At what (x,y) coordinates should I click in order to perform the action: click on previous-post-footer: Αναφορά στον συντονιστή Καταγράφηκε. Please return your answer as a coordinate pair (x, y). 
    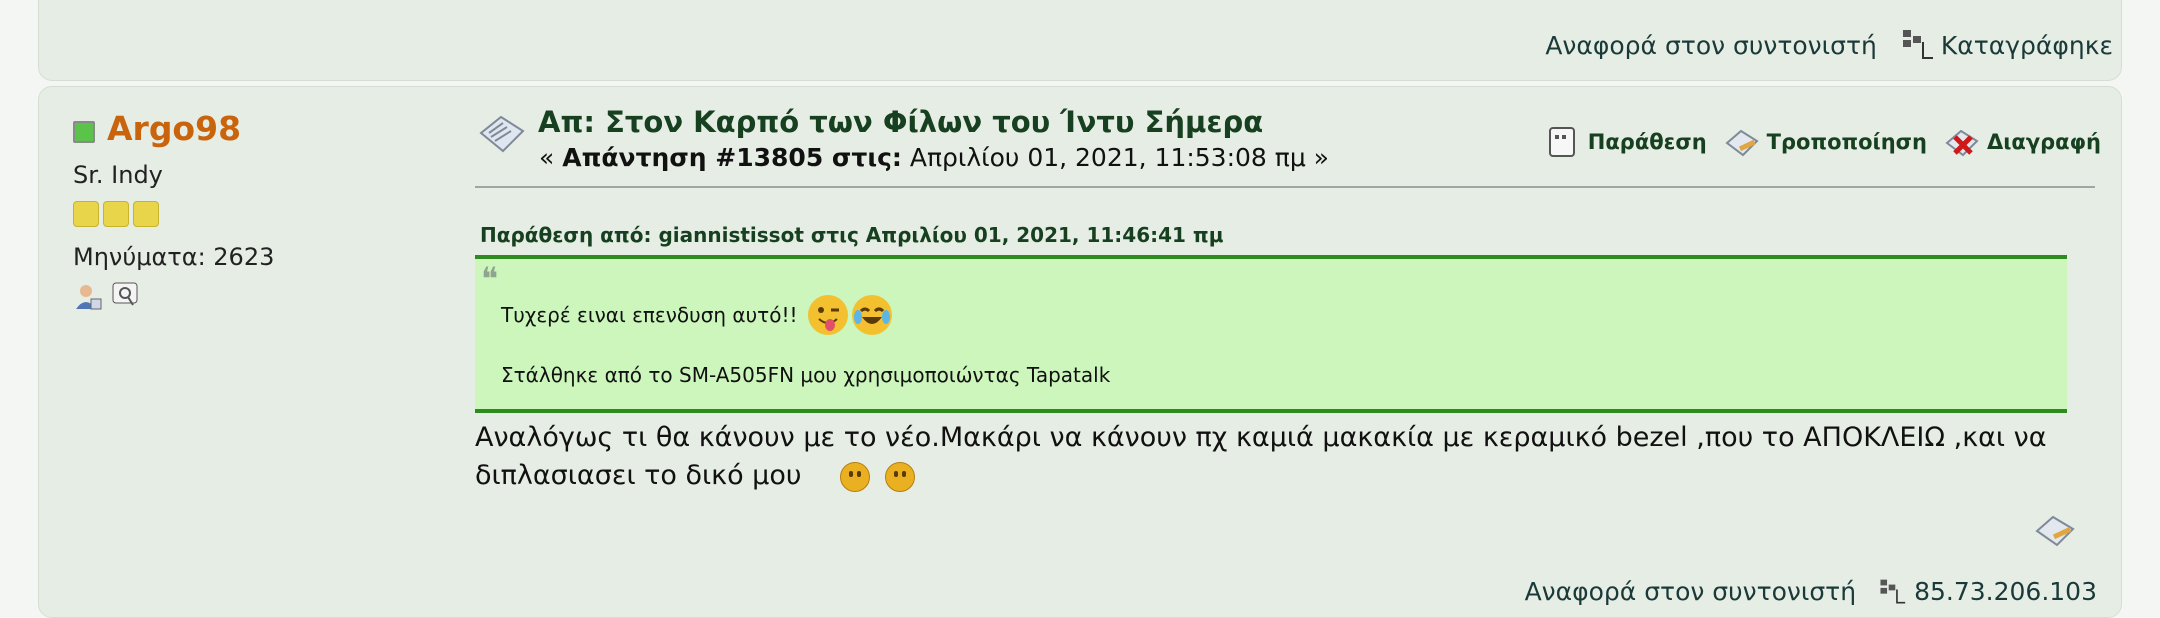
    Looking at the image, I should click on (1829, 45).